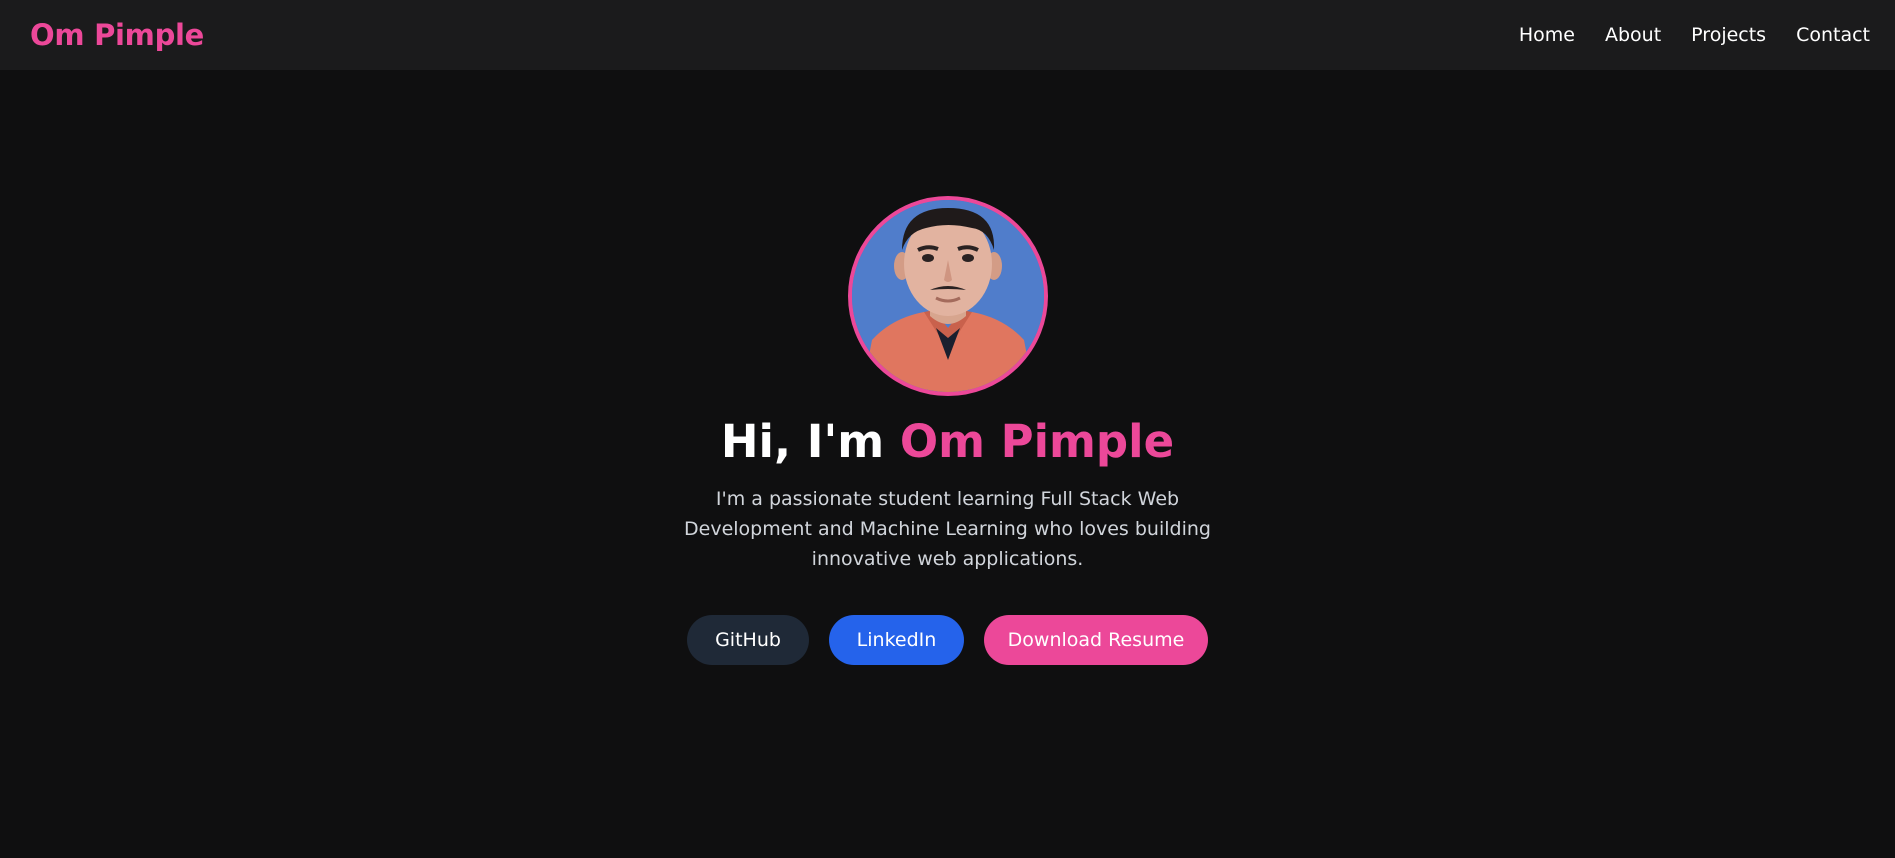  Describe the element at coordinates (947, 35) in the screenshot. I see `top-navbar: Om Pimple Home About Projects Contact` at that location.